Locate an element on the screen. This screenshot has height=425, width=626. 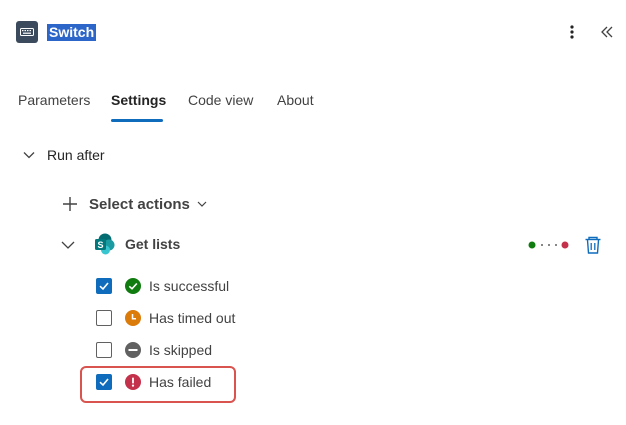
tab-about: About is located at coordinates (295, 100).